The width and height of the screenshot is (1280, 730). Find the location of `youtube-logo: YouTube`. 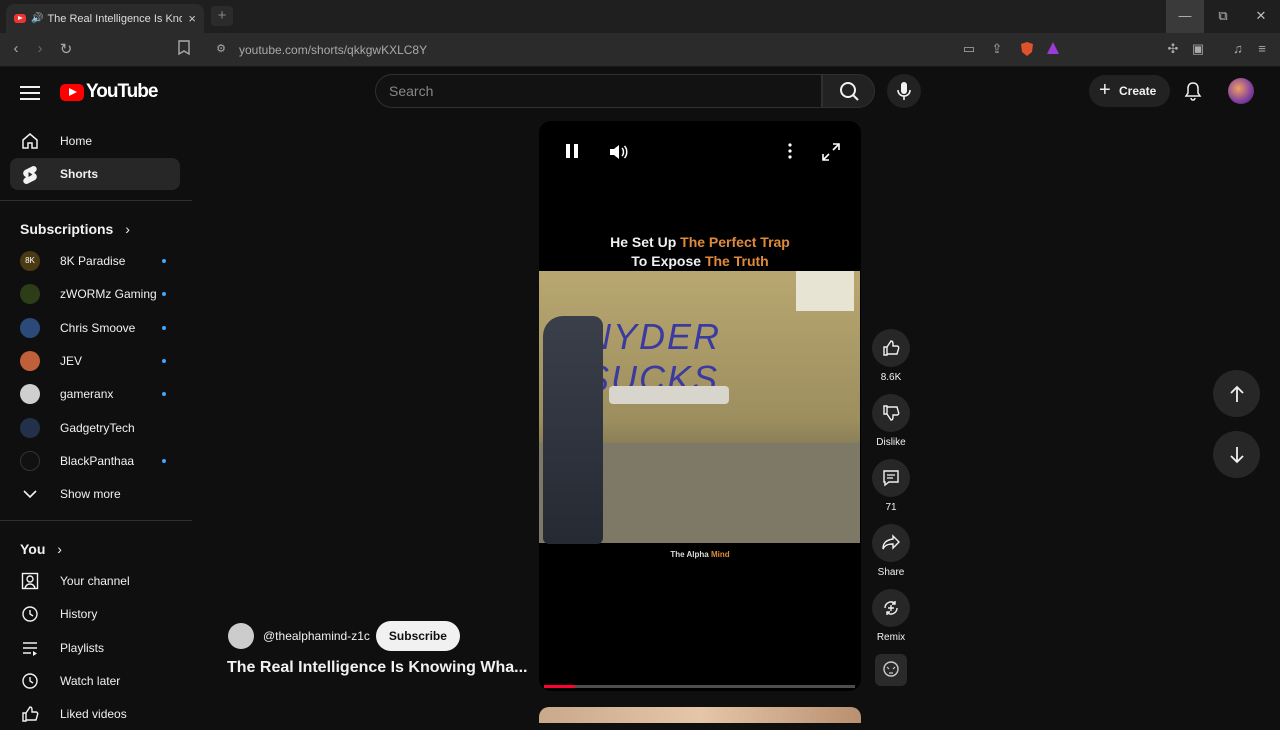

youtube-logo: YouTube is located at coordinates (109, 92).